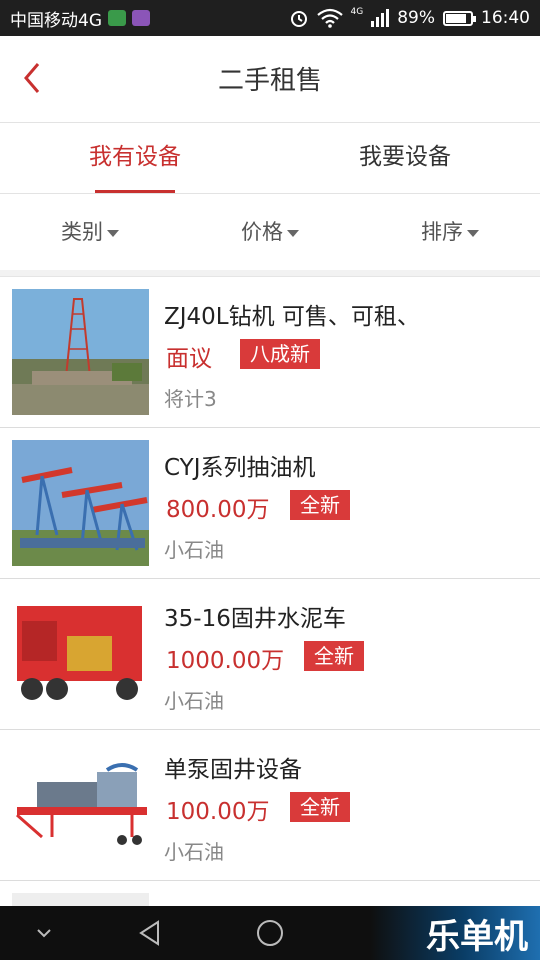 The image size is (540, 960). Describe the element at coordinates (80, 805) in the screenshot. I see `cementing-unit-image` at that location.